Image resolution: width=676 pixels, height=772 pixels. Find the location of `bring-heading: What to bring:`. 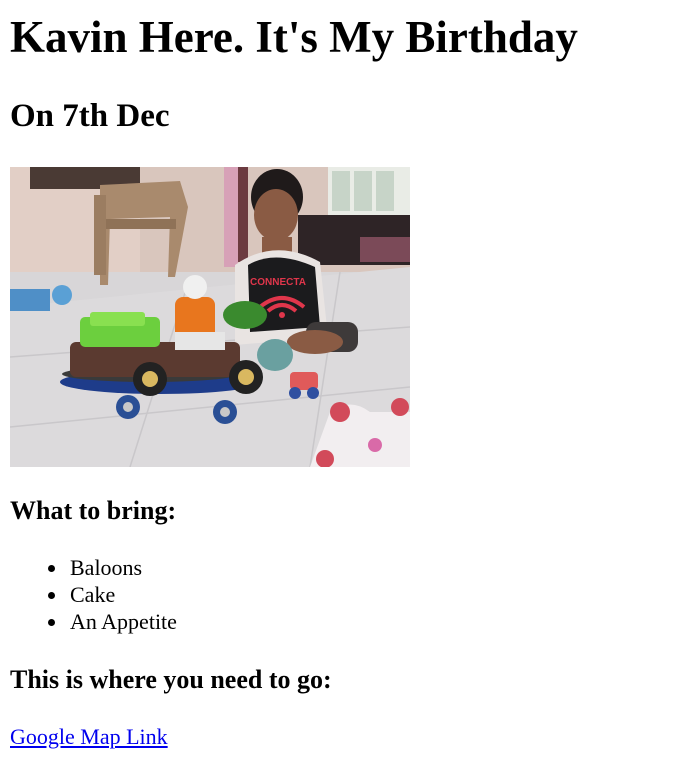

bring-heading: What to bring: is located at coordinates (93, 510).